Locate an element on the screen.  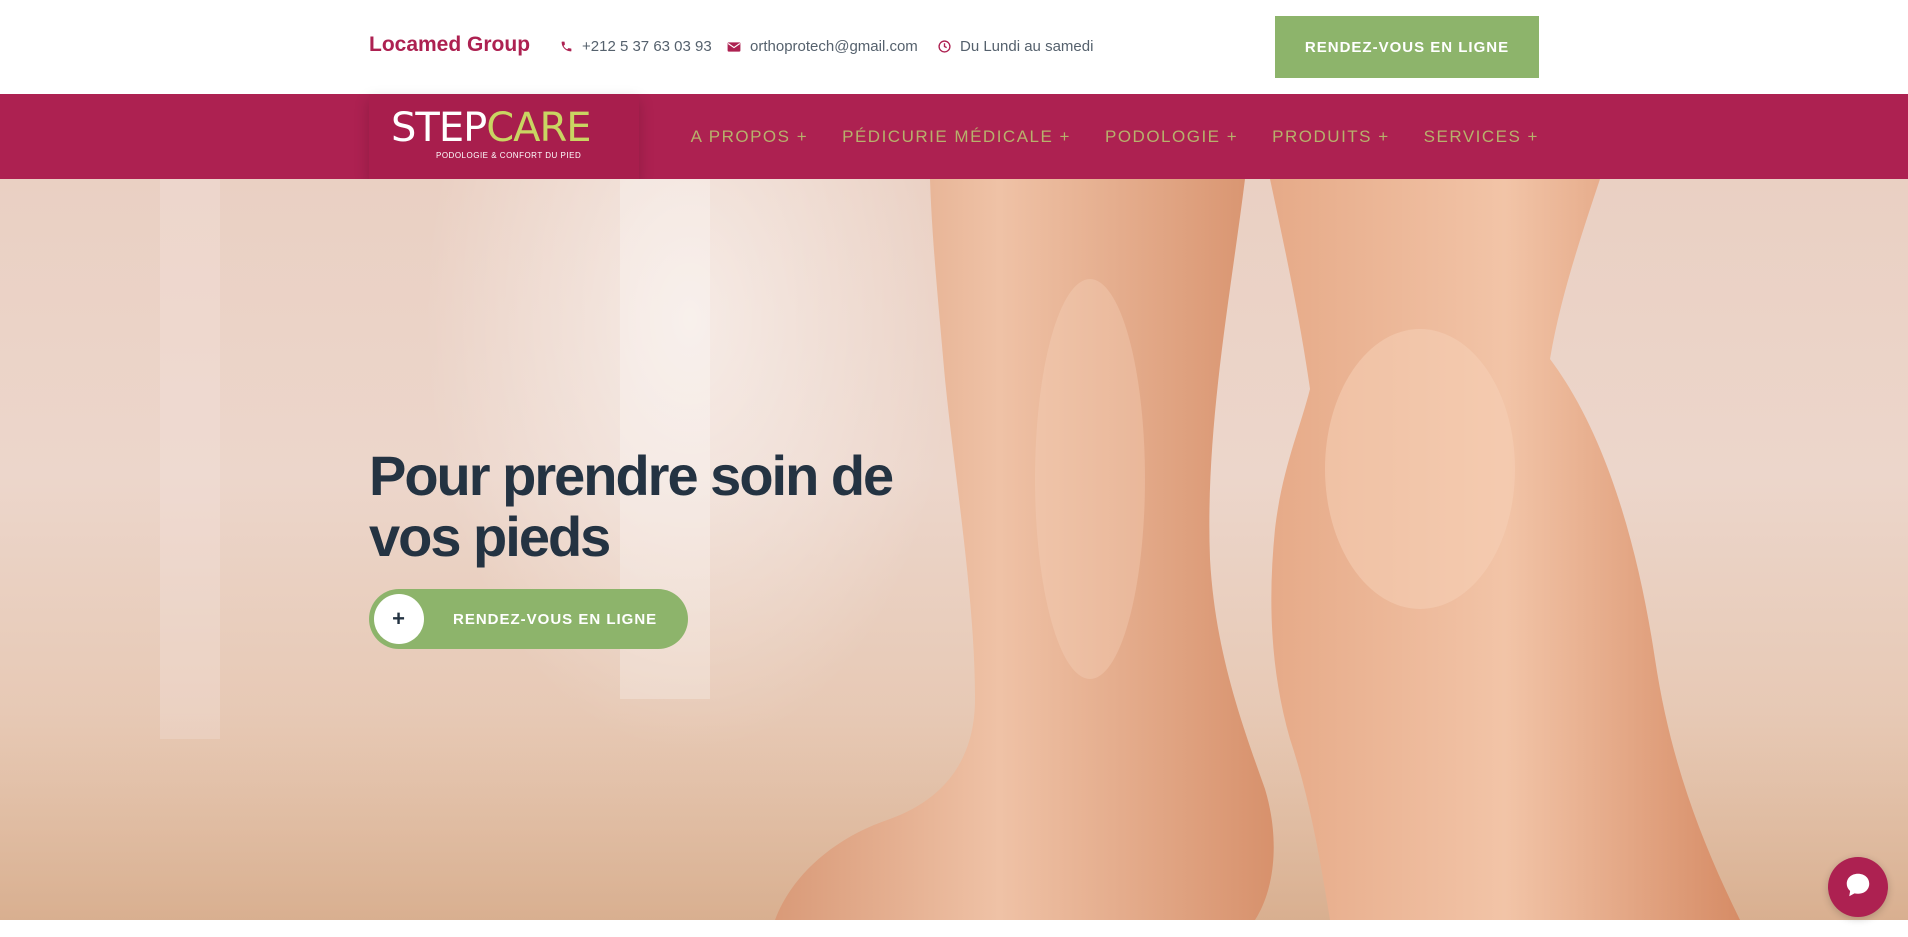
clock-icon is located at coordinates (944, 47).